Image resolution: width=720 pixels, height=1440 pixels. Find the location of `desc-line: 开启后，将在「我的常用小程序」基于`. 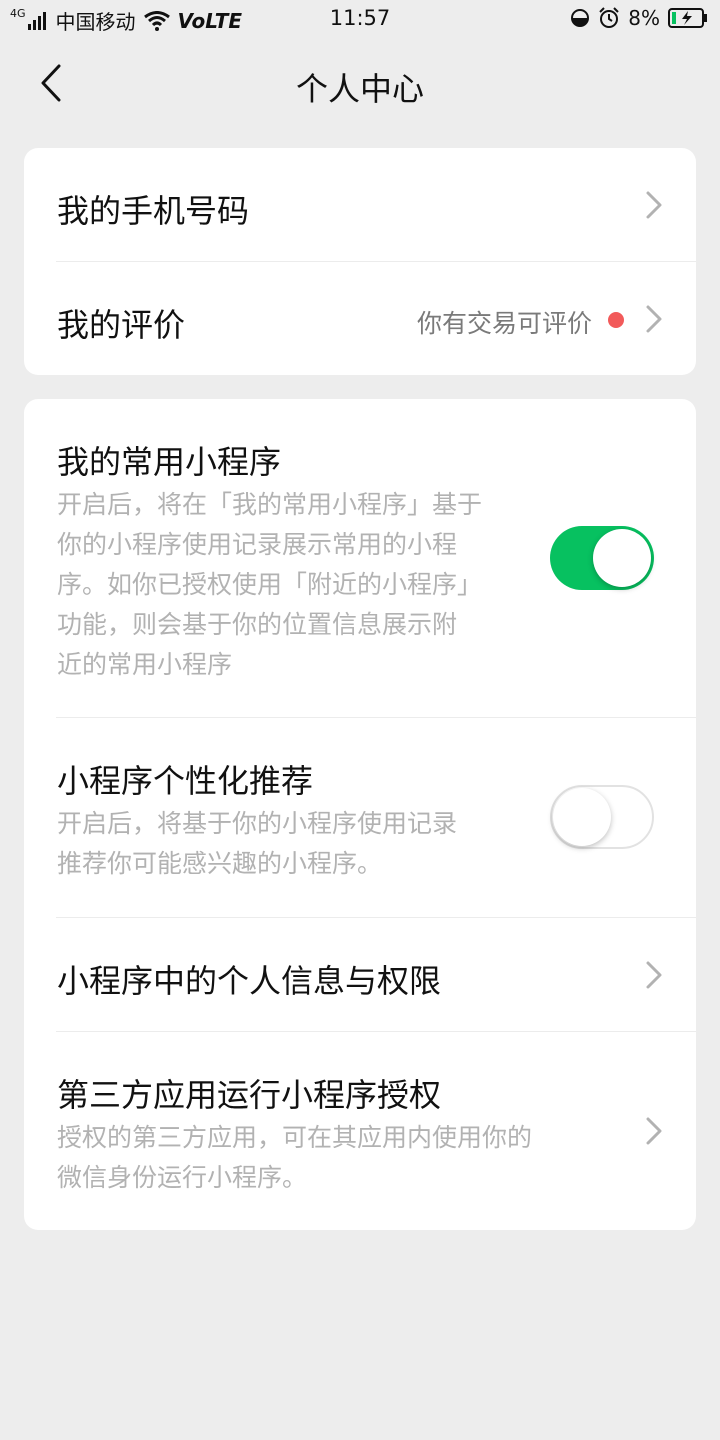

desc-line: 开启后，将在「我的常用小程序」基于 is located at coordinates (270, 504).